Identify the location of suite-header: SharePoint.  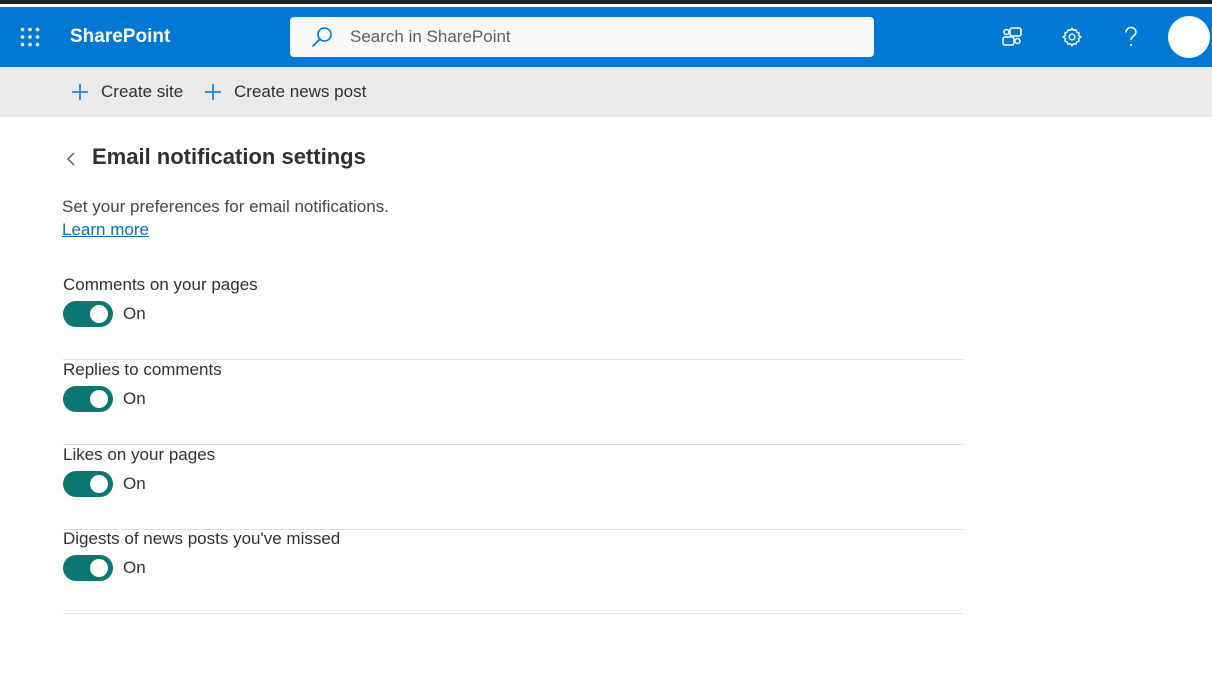
(606, 37).